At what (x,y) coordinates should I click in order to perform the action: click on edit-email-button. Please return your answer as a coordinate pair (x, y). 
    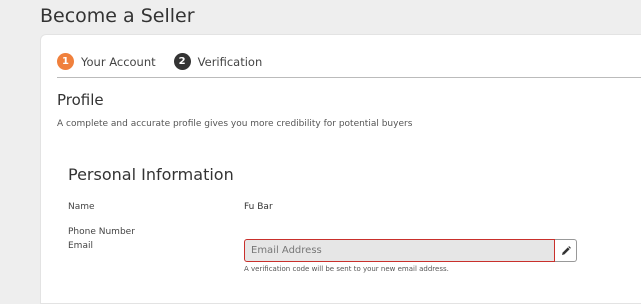
    Looking at the image, I should click on (566, 250).